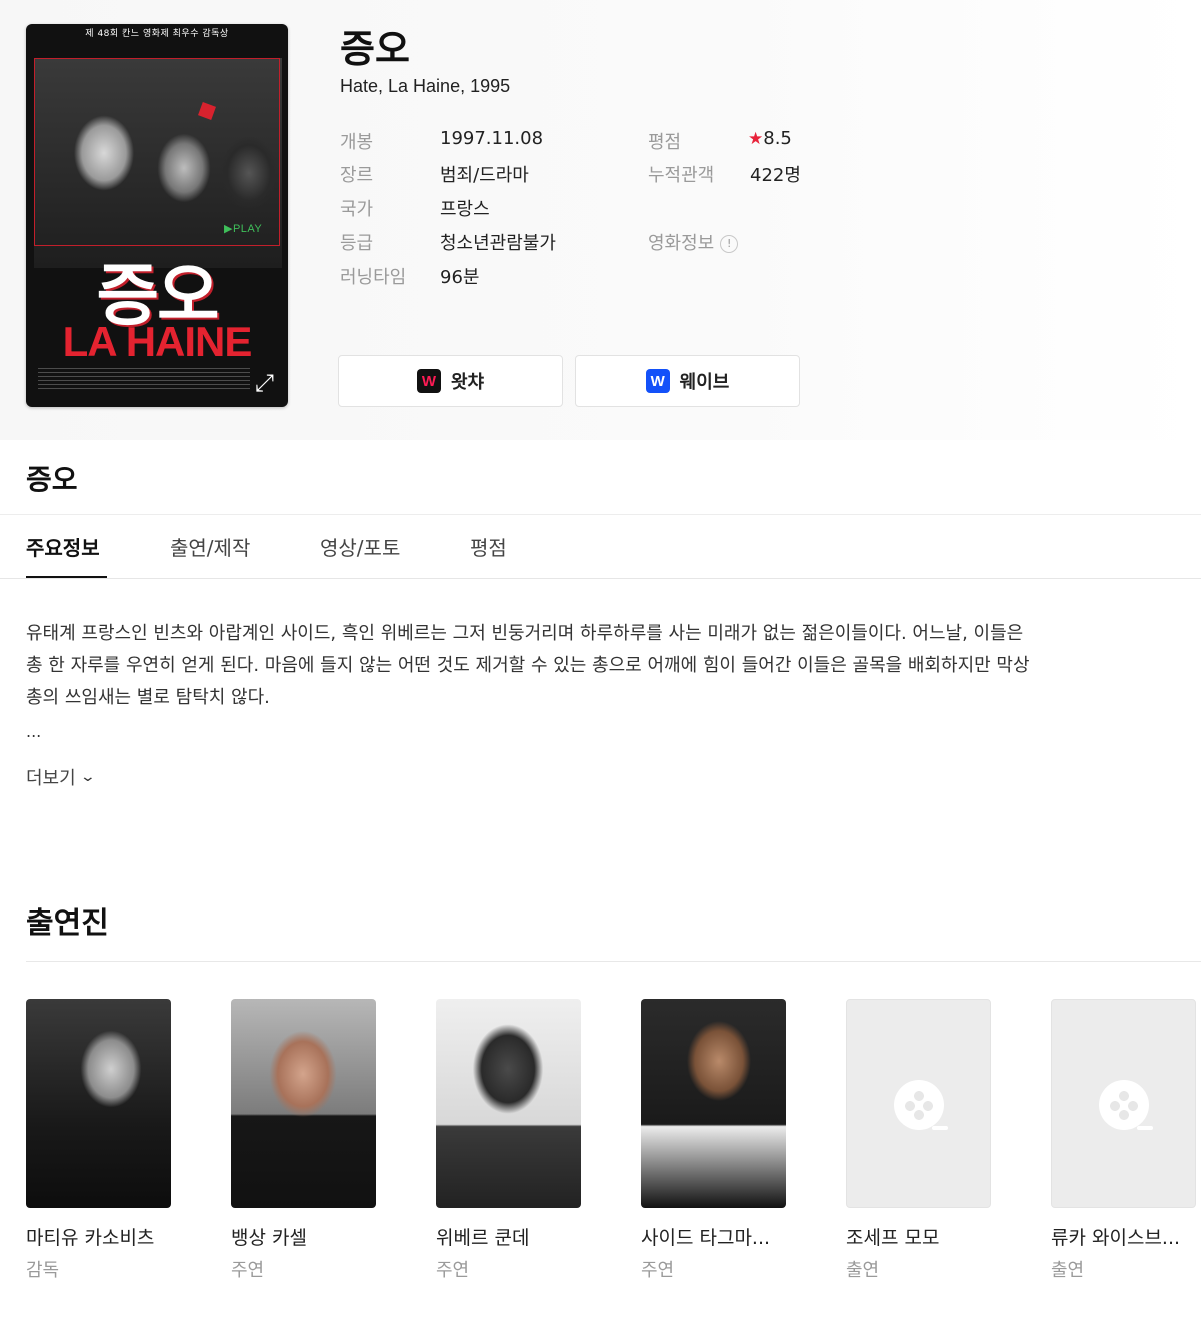 Image resolution: width=1201 pixels, height=1326 pixels. Describe the element at coordinates (775, 175) in the screenshot. I see `audience-value: 422명` at that location.